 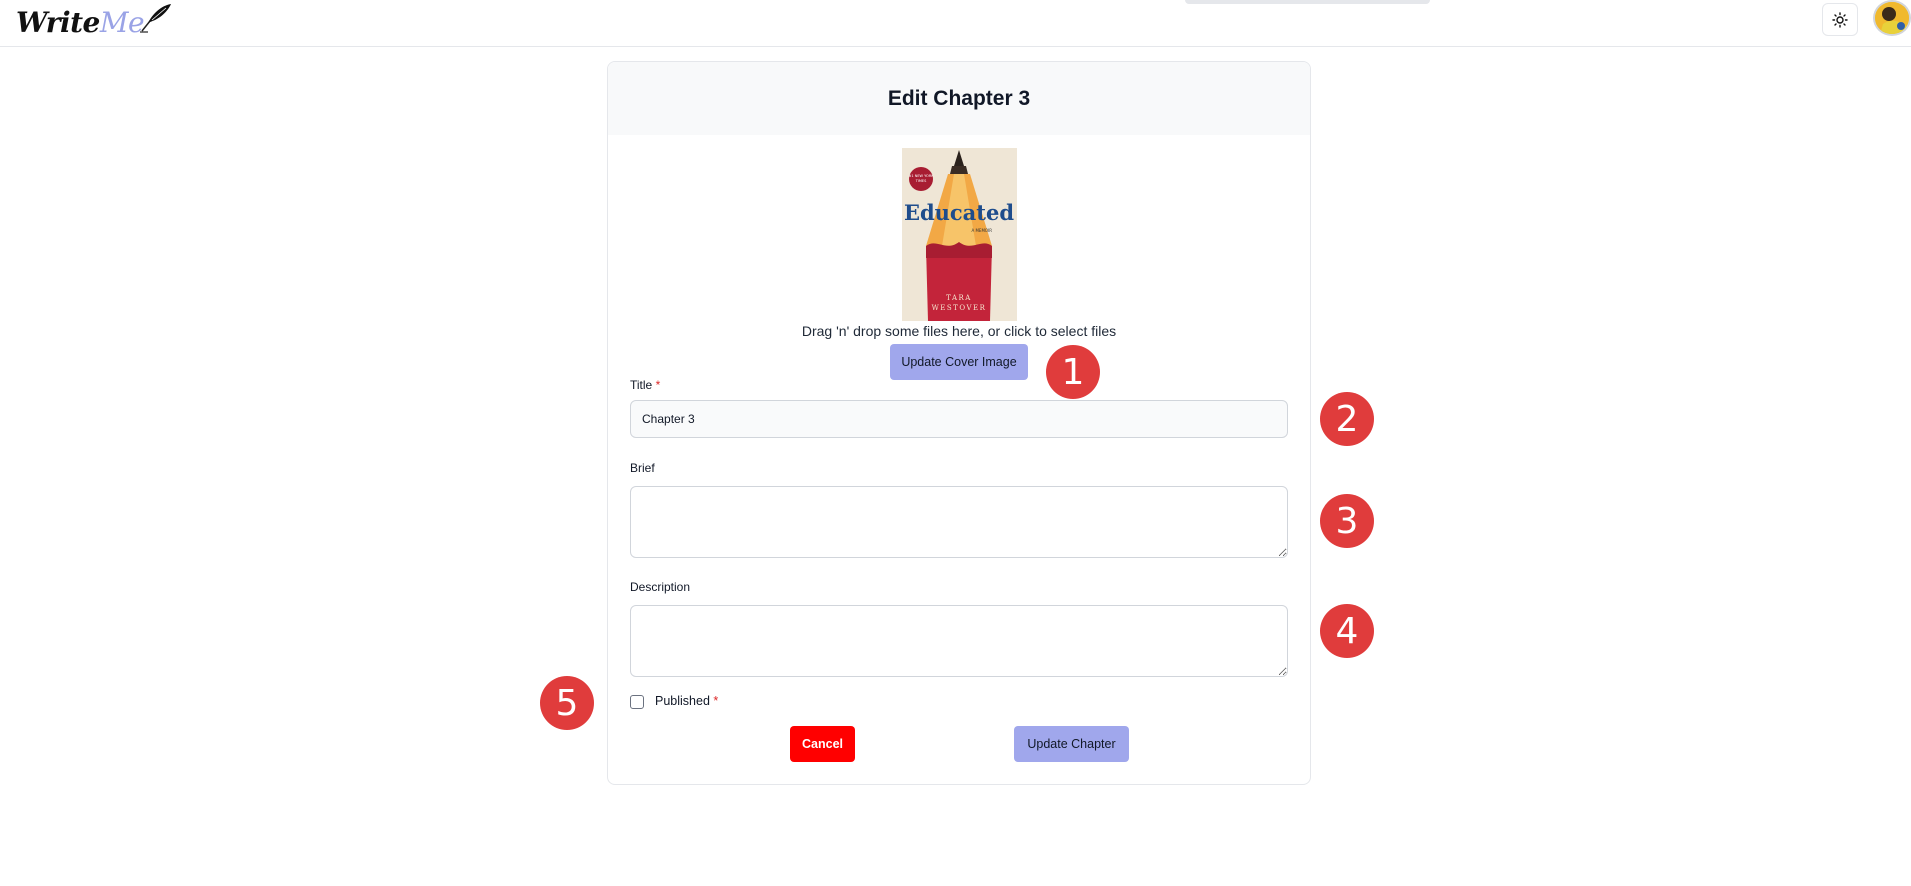 I want to click on title-label-text: Title, so click(x=641, y=385).